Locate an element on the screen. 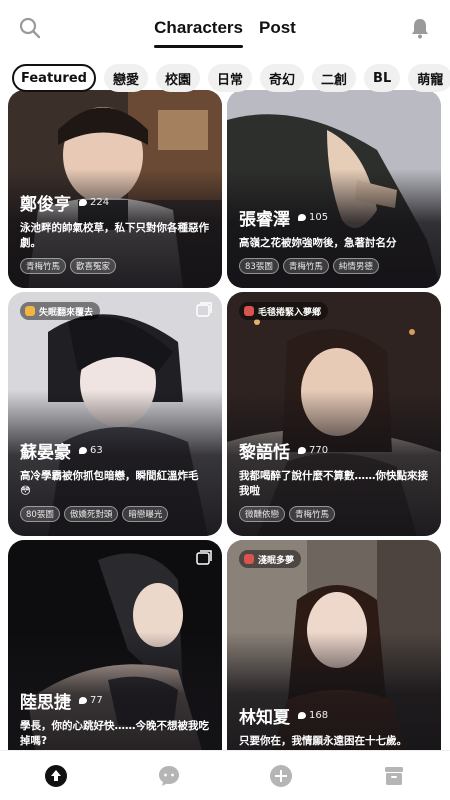 The image size is (450, 800). tag: 純情男德 is located at coordinates (355, 266).